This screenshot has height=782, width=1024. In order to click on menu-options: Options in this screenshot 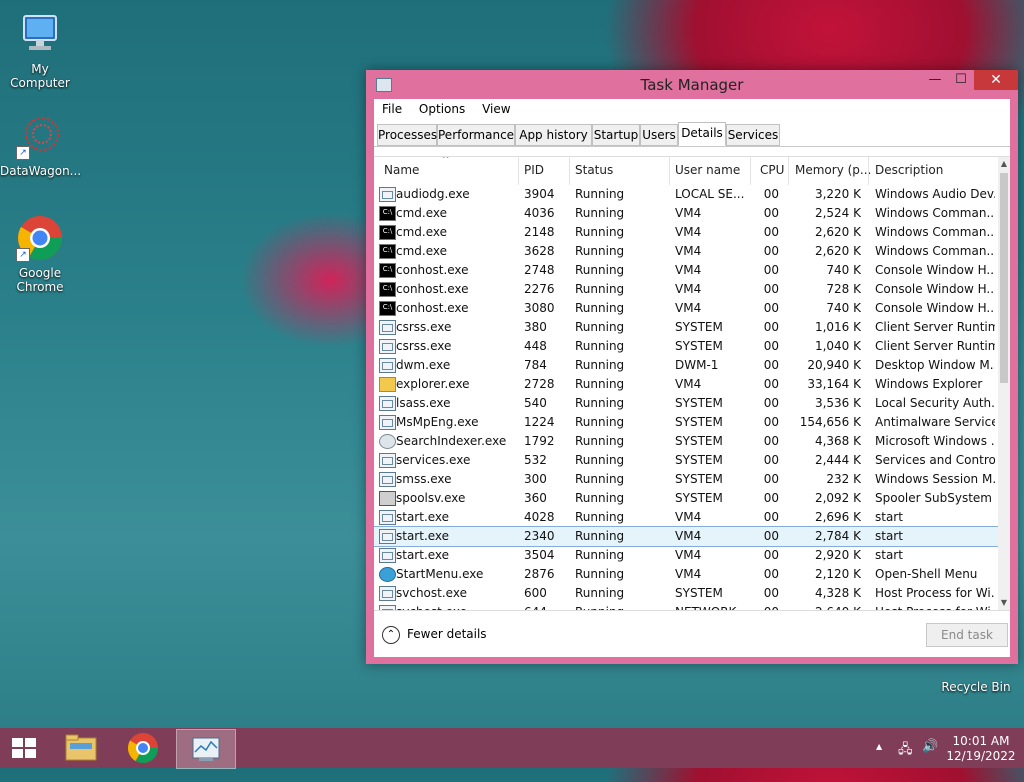, I will do `click(442, 109)`.